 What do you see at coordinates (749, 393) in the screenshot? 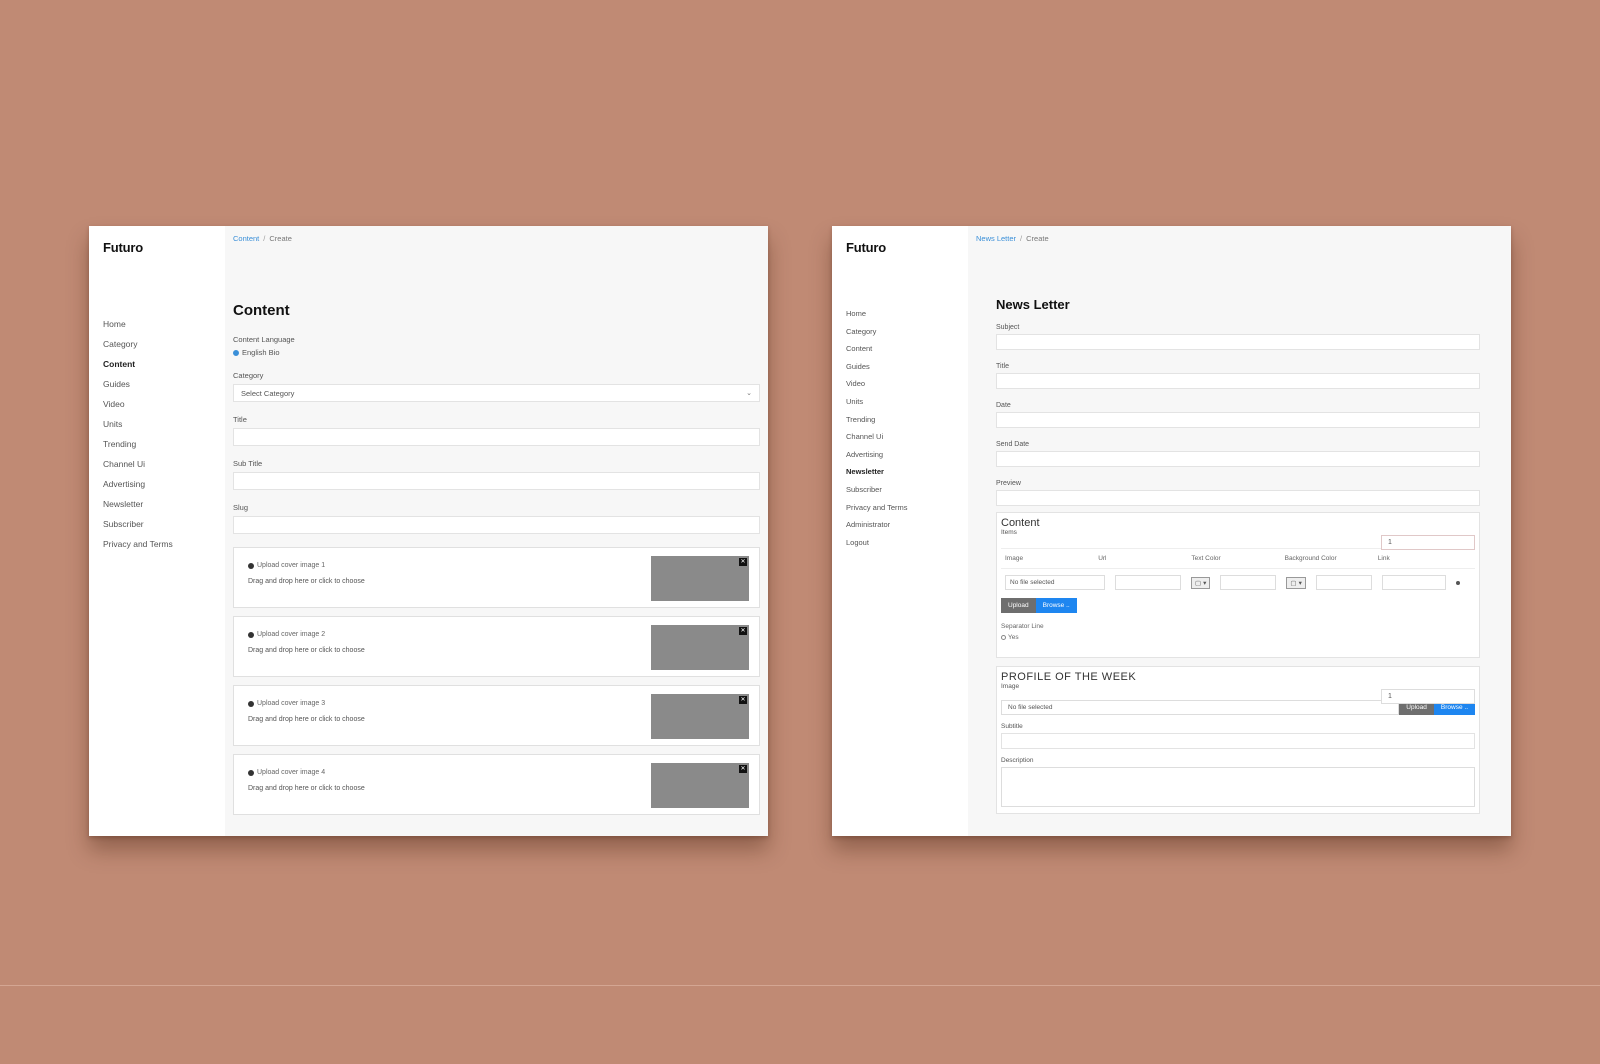
I see `chevron-down-icon: ⌄` at bounding box center [749, 393].